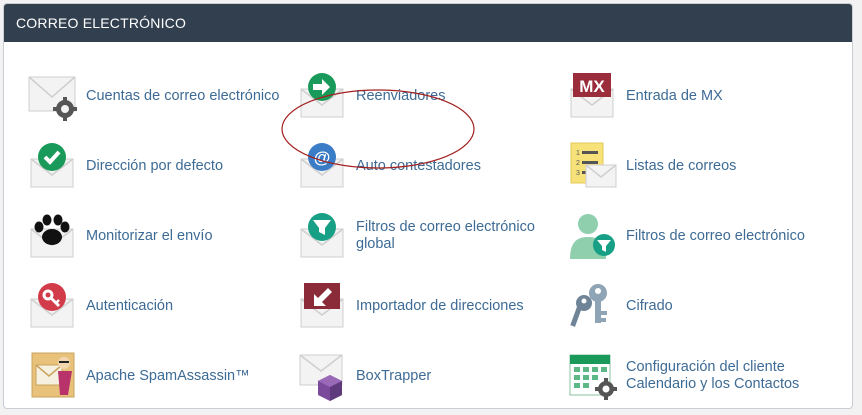 Image resolution: width=862 pixels, height=415 pixels. I want to click on item-default-address: Dirección por defecto, so click(125, 166).